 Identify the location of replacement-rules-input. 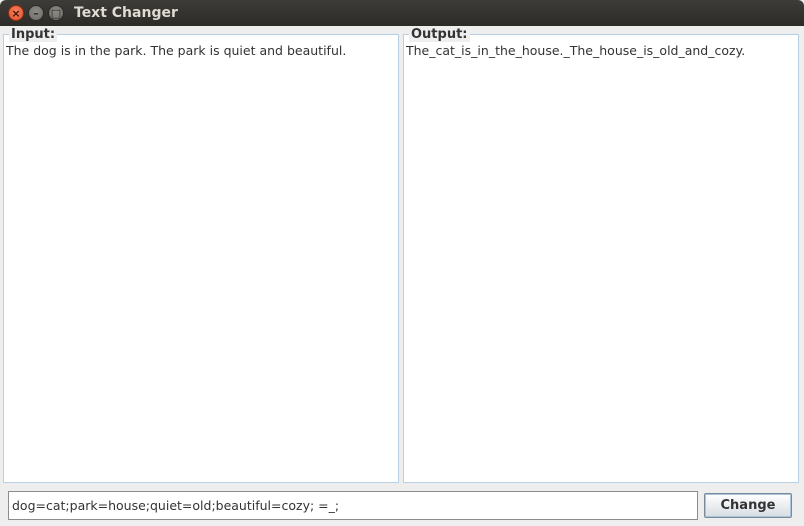
(353, 505).